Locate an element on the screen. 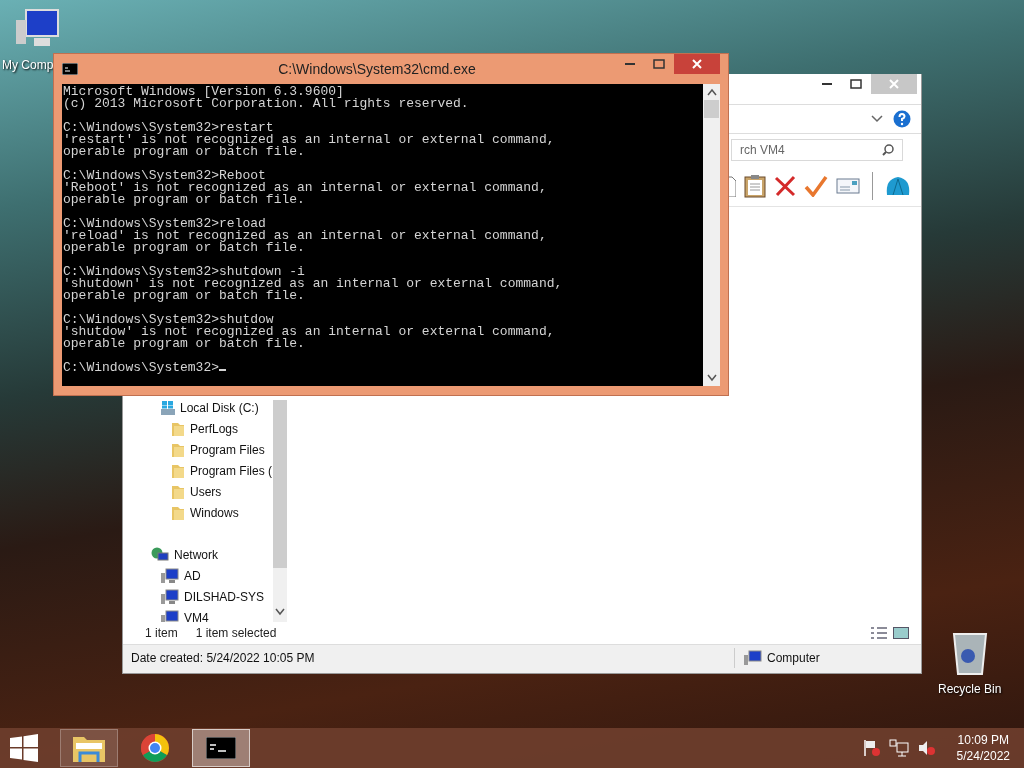 This screenshot has height=768, width=1024. muted-speaker-icon is located at coordinates (926, 748).